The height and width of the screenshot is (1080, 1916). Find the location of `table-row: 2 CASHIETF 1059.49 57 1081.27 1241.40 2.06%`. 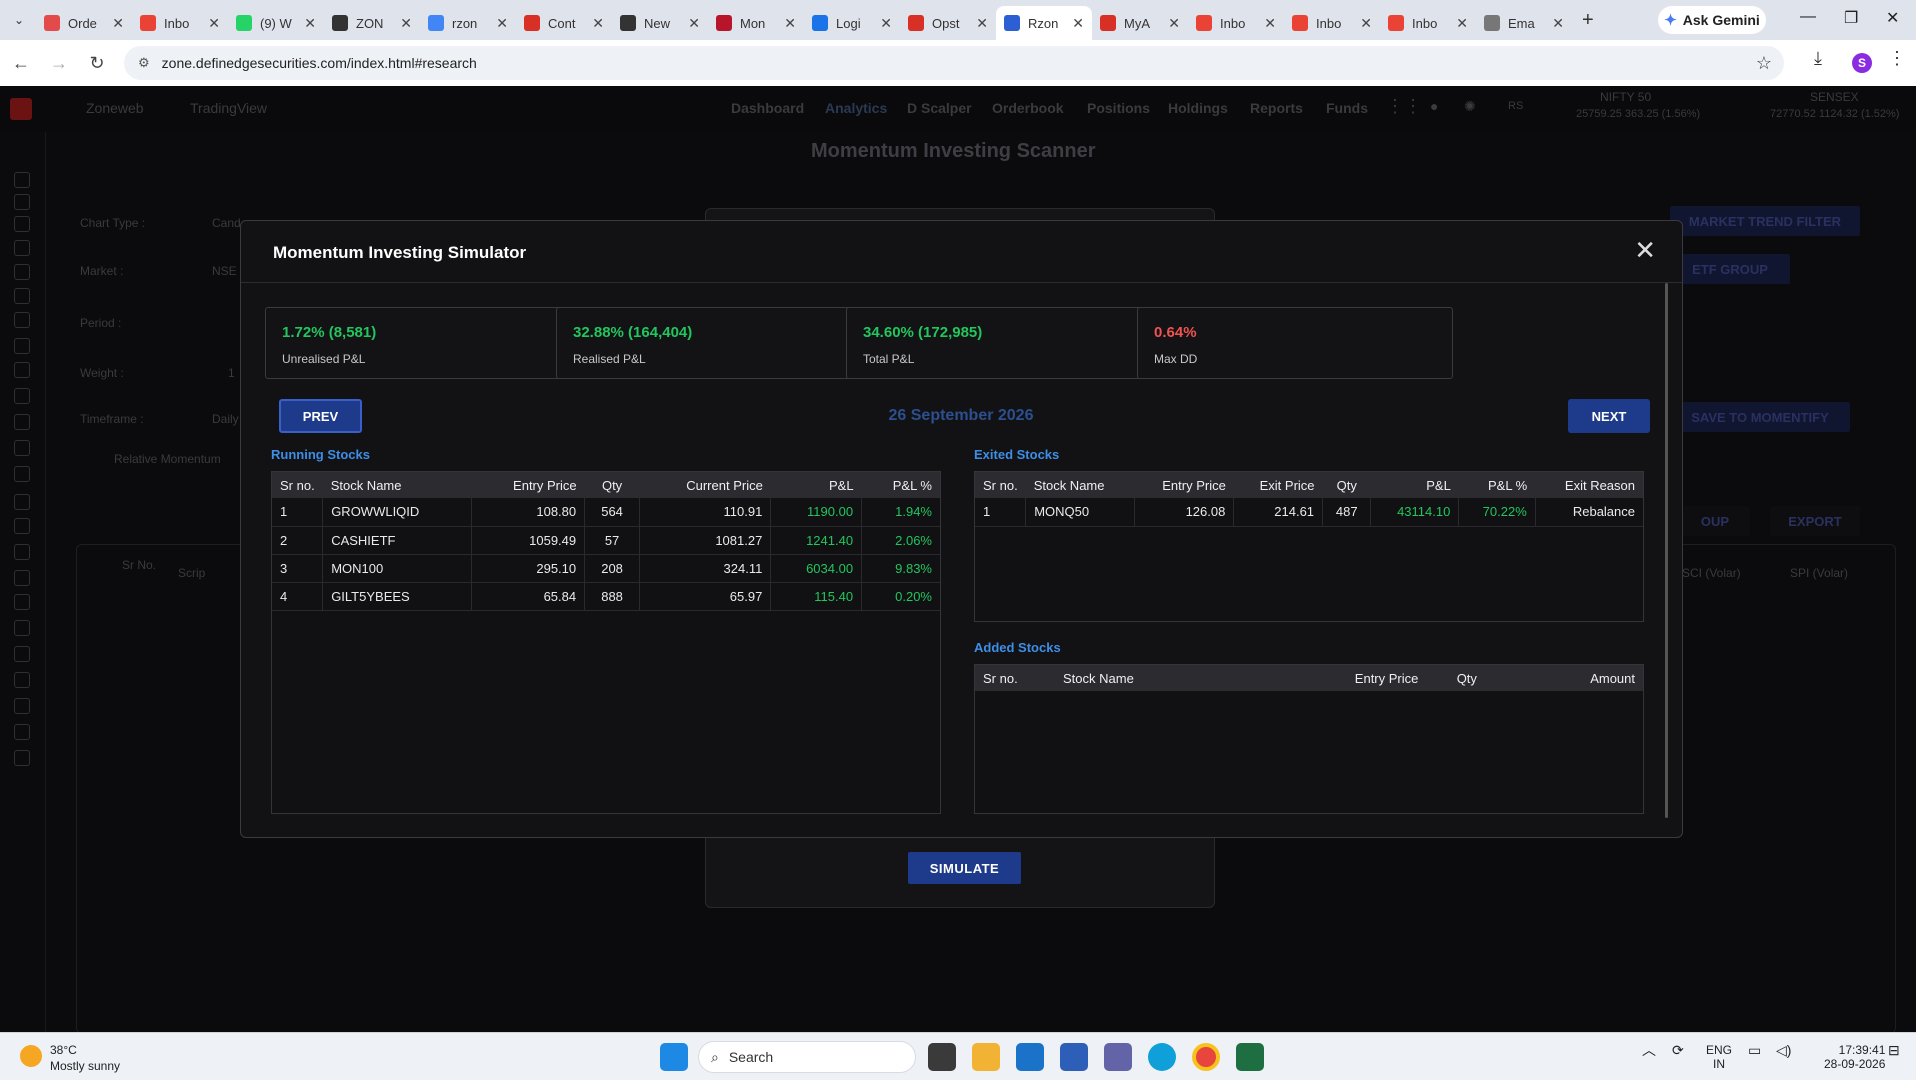

table-row: 2 CASHIETF 1059.49 57 1081.27 1241.40 2.06% is located at coordinates (606, 540).